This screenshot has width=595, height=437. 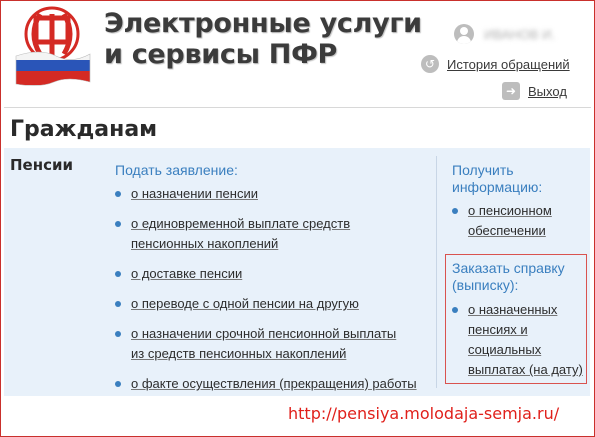 I want to click on info-item-pension-provision: о пенсионном обеспечении, so click(x=502, y=221).